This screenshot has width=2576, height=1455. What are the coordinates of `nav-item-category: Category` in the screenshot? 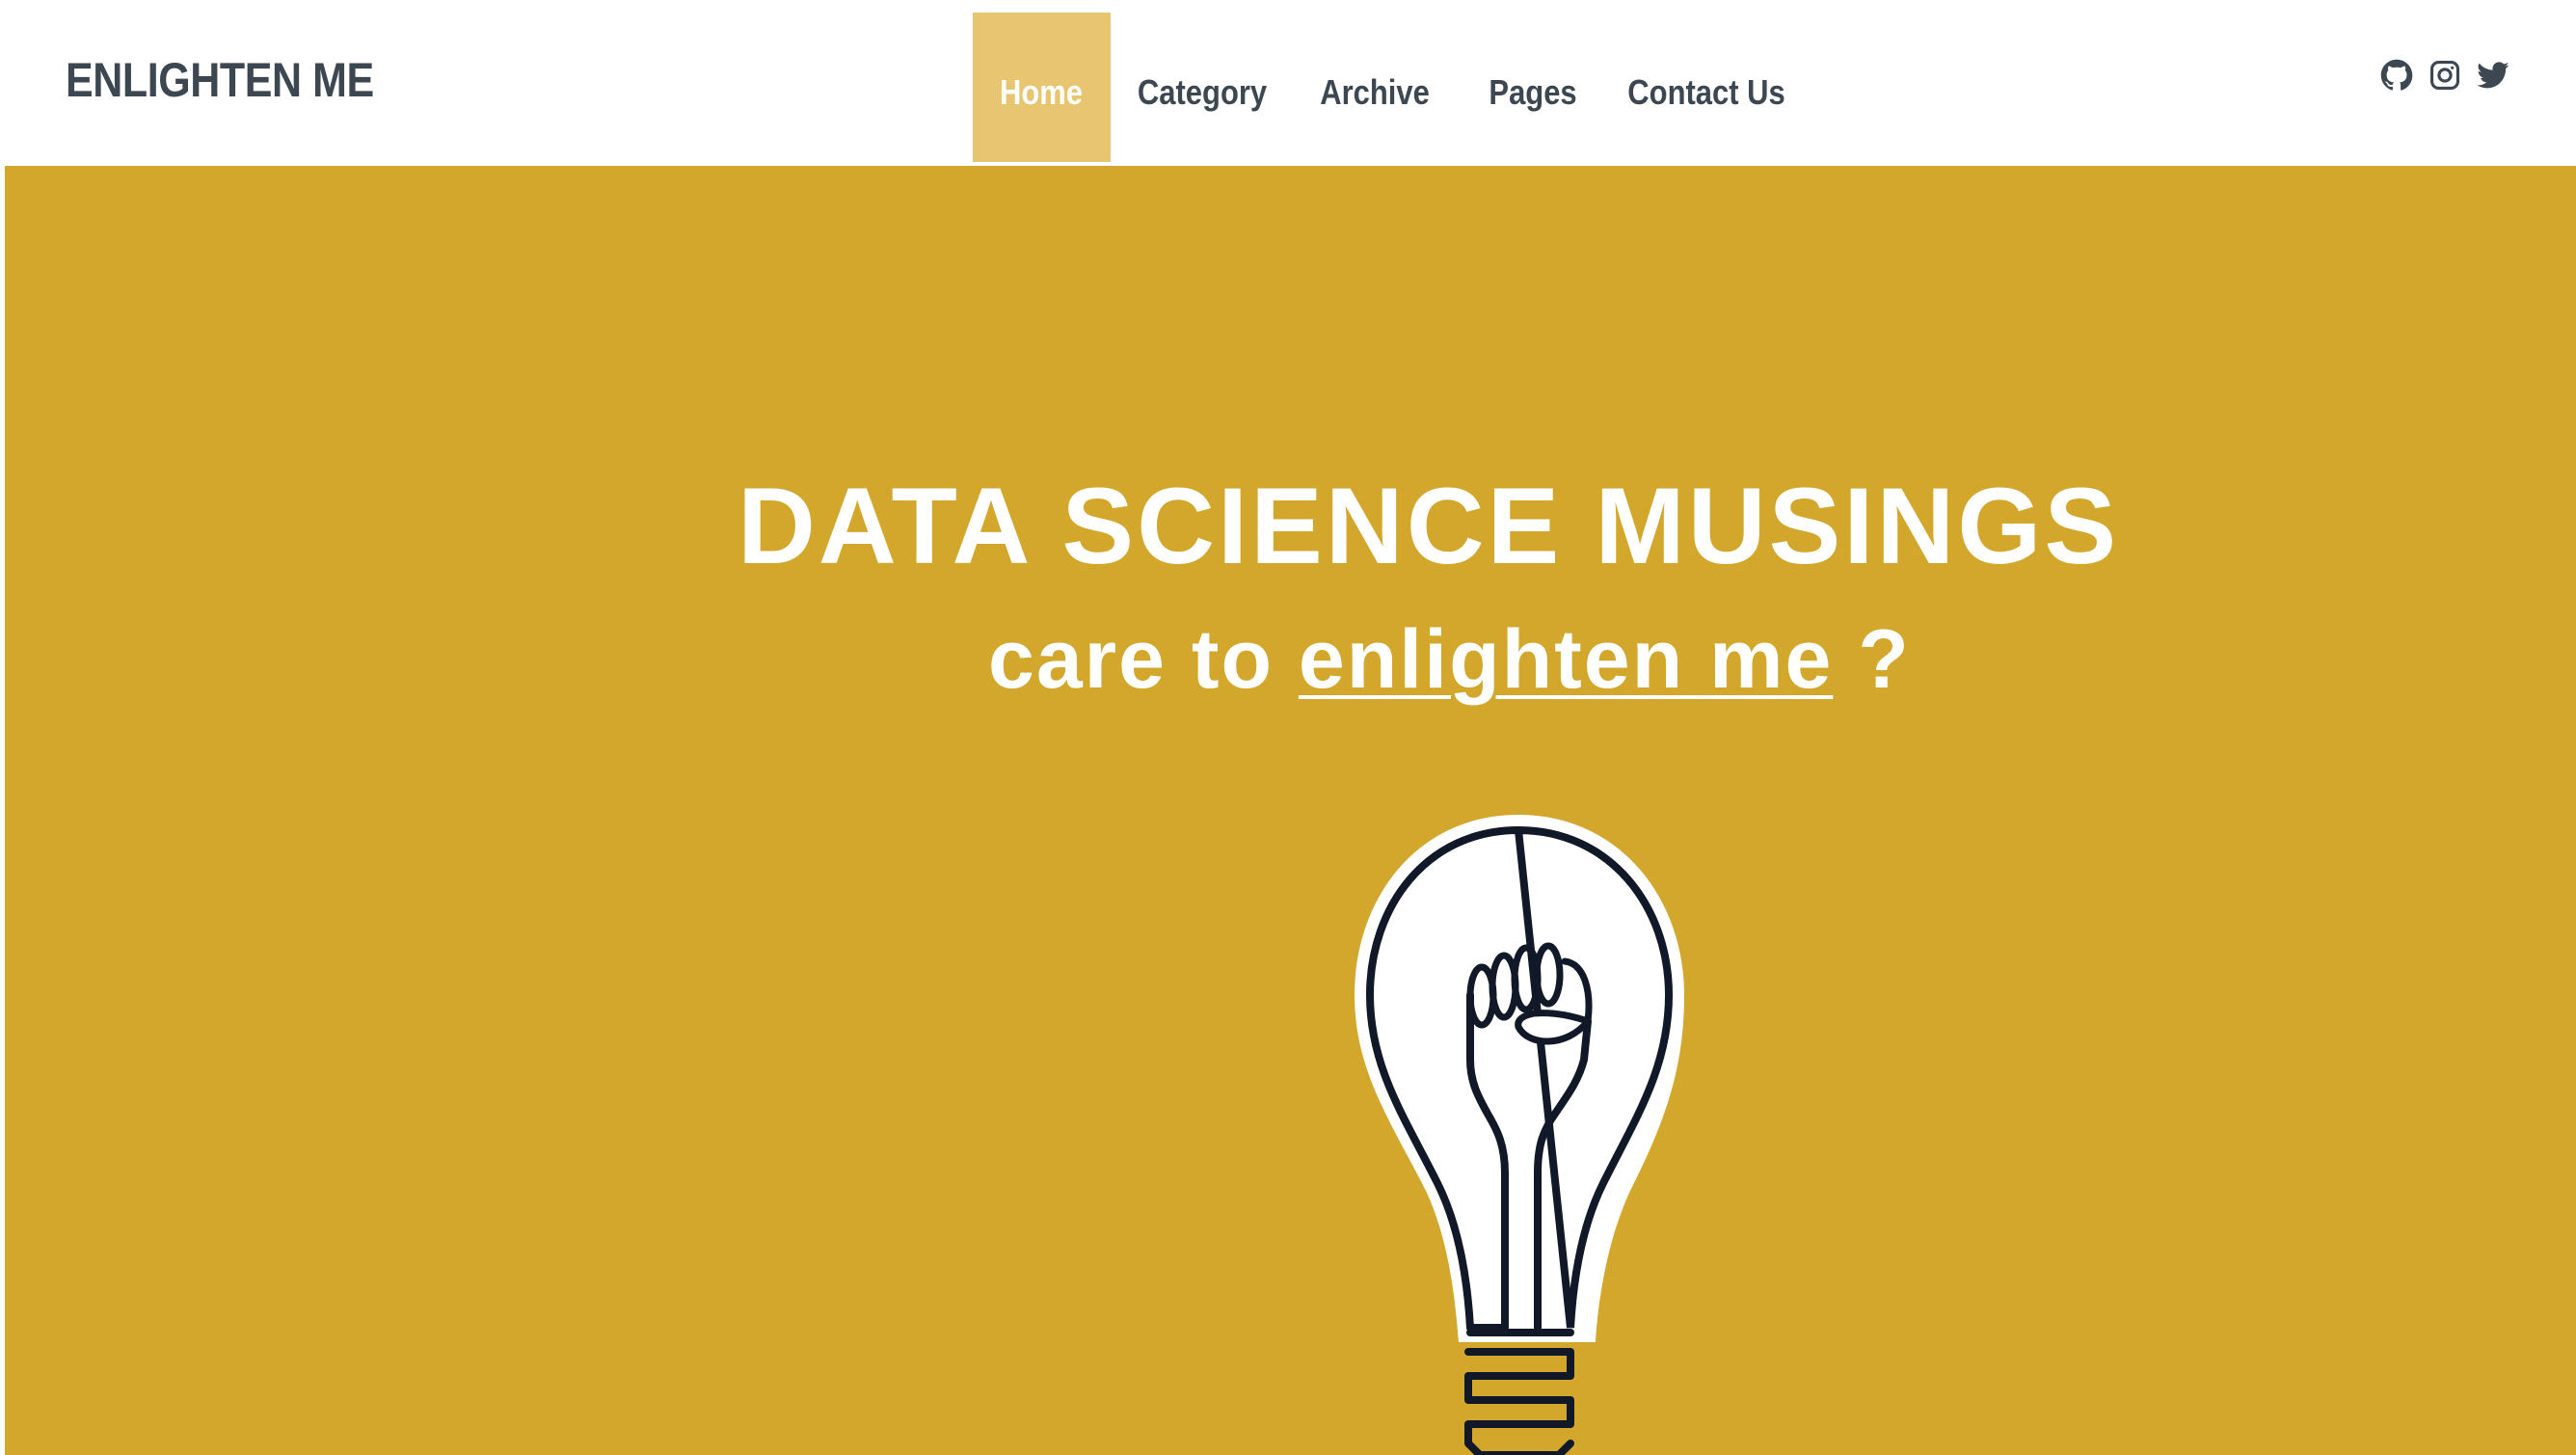 It's located at (1203, 88).